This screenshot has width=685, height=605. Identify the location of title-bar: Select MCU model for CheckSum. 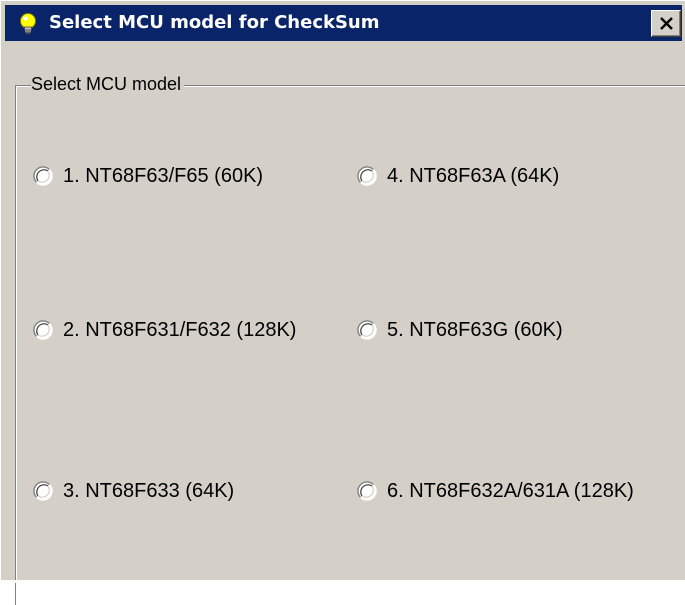
(343, 23).